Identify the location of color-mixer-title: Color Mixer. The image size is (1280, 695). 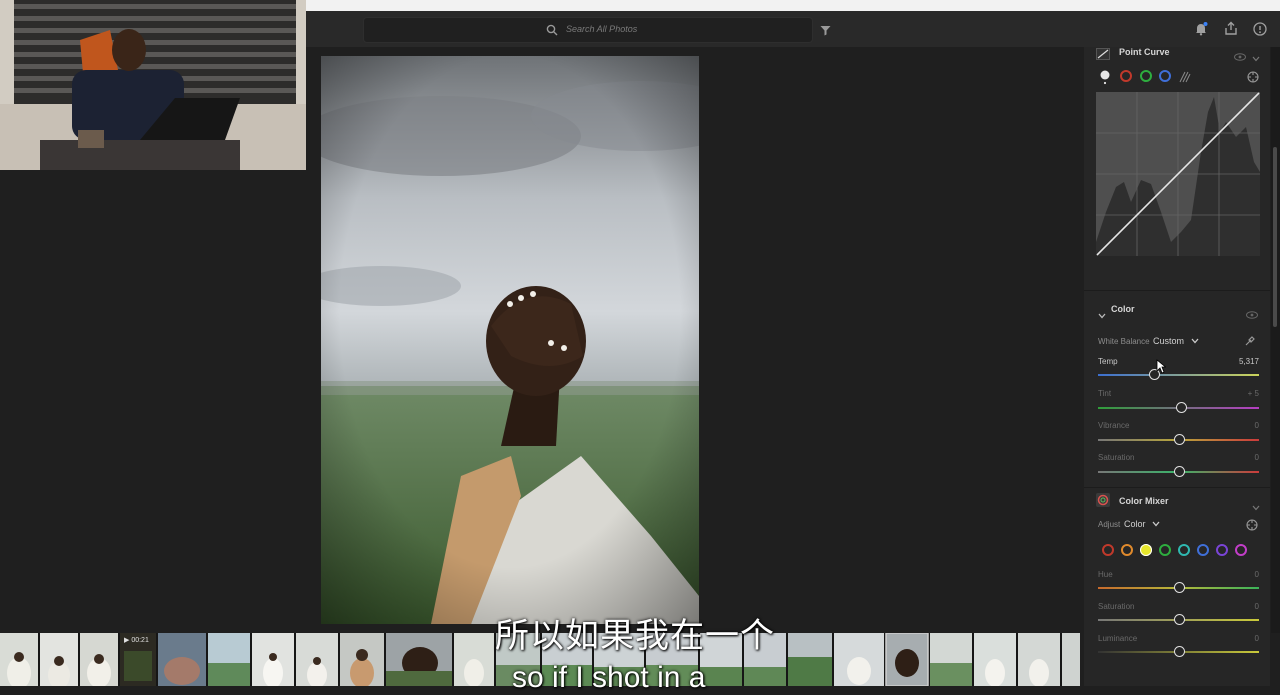
(1144, 501).